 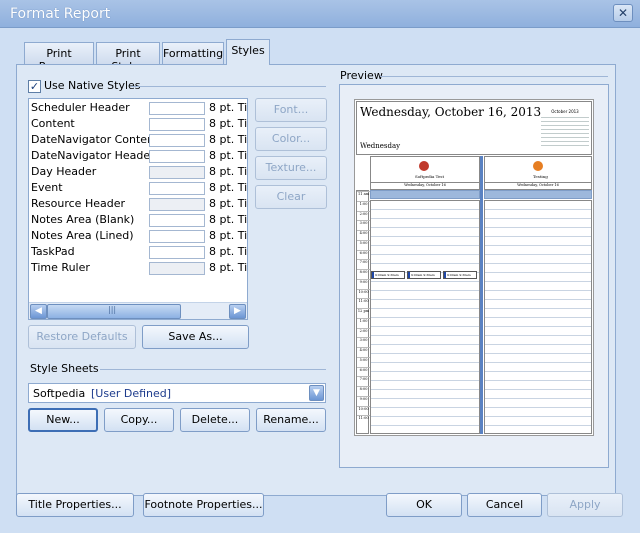 What do you see at coordinates (59, 57) in the screenshot?
I see `tab-print-ranges: Print Ranges` at bounding box center [59, 57].